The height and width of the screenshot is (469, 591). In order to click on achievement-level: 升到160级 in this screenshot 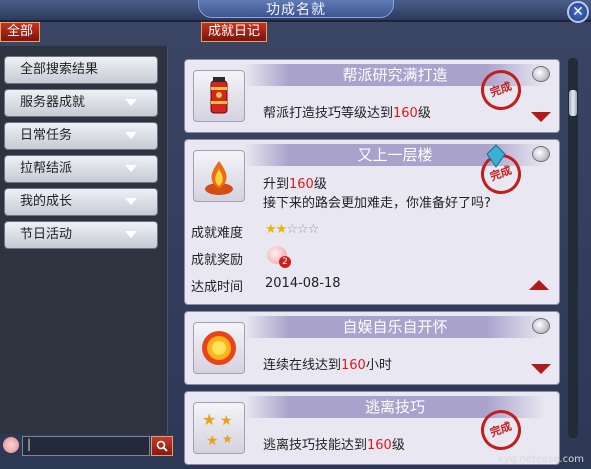, I will do `click(295, 184)`.